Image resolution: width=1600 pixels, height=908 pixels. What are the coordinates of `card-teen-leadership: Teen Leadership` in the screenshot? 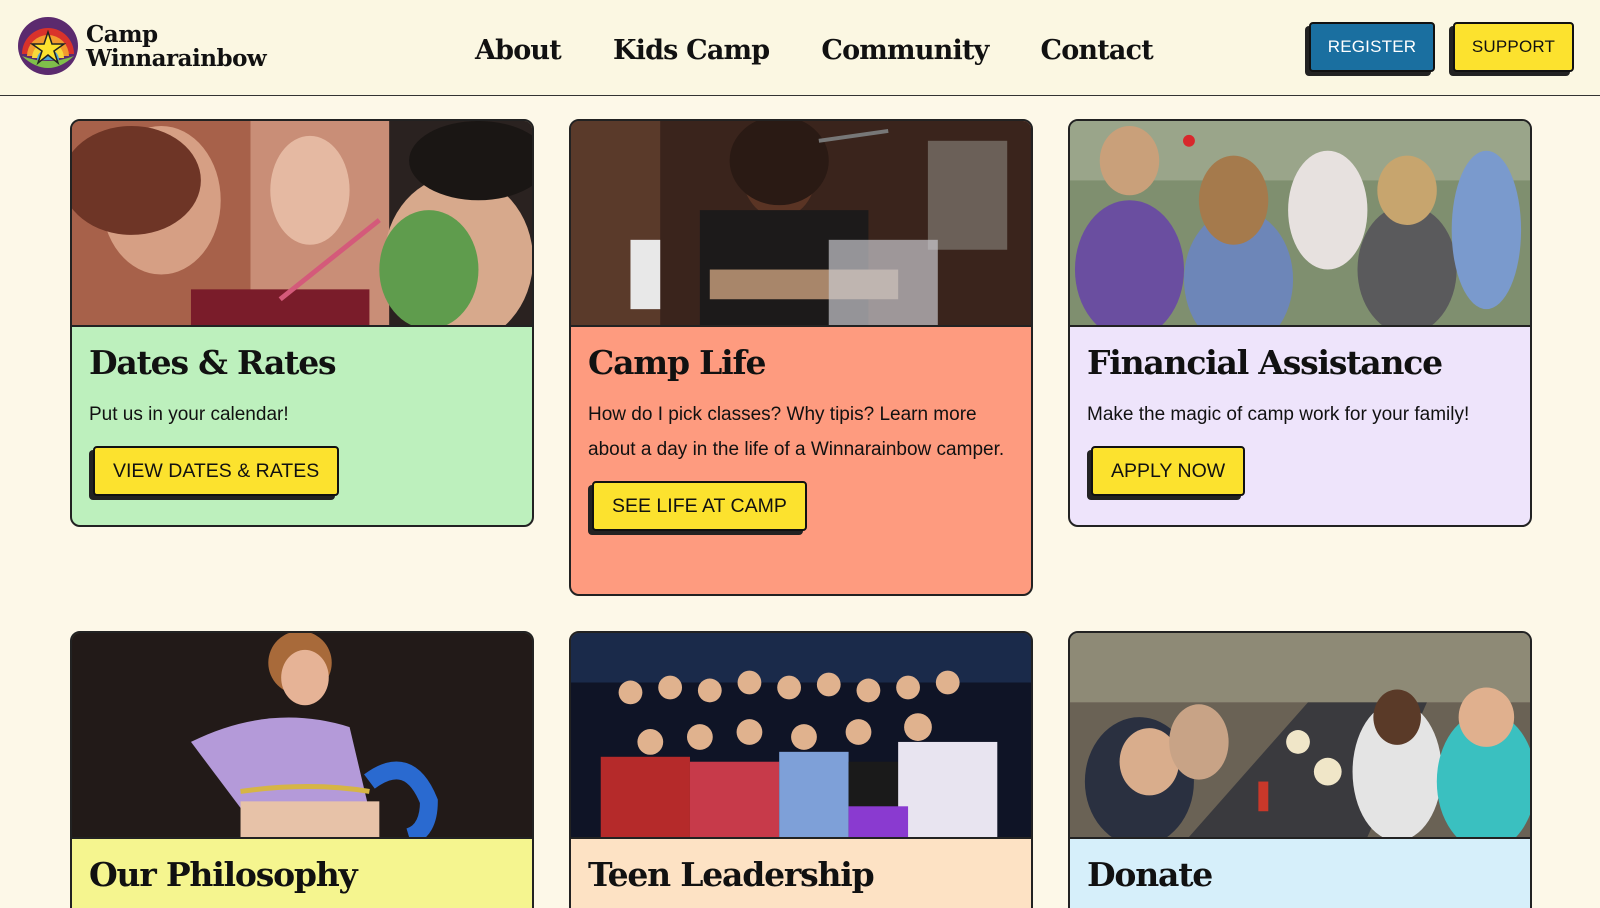 It's located at (801, 769).